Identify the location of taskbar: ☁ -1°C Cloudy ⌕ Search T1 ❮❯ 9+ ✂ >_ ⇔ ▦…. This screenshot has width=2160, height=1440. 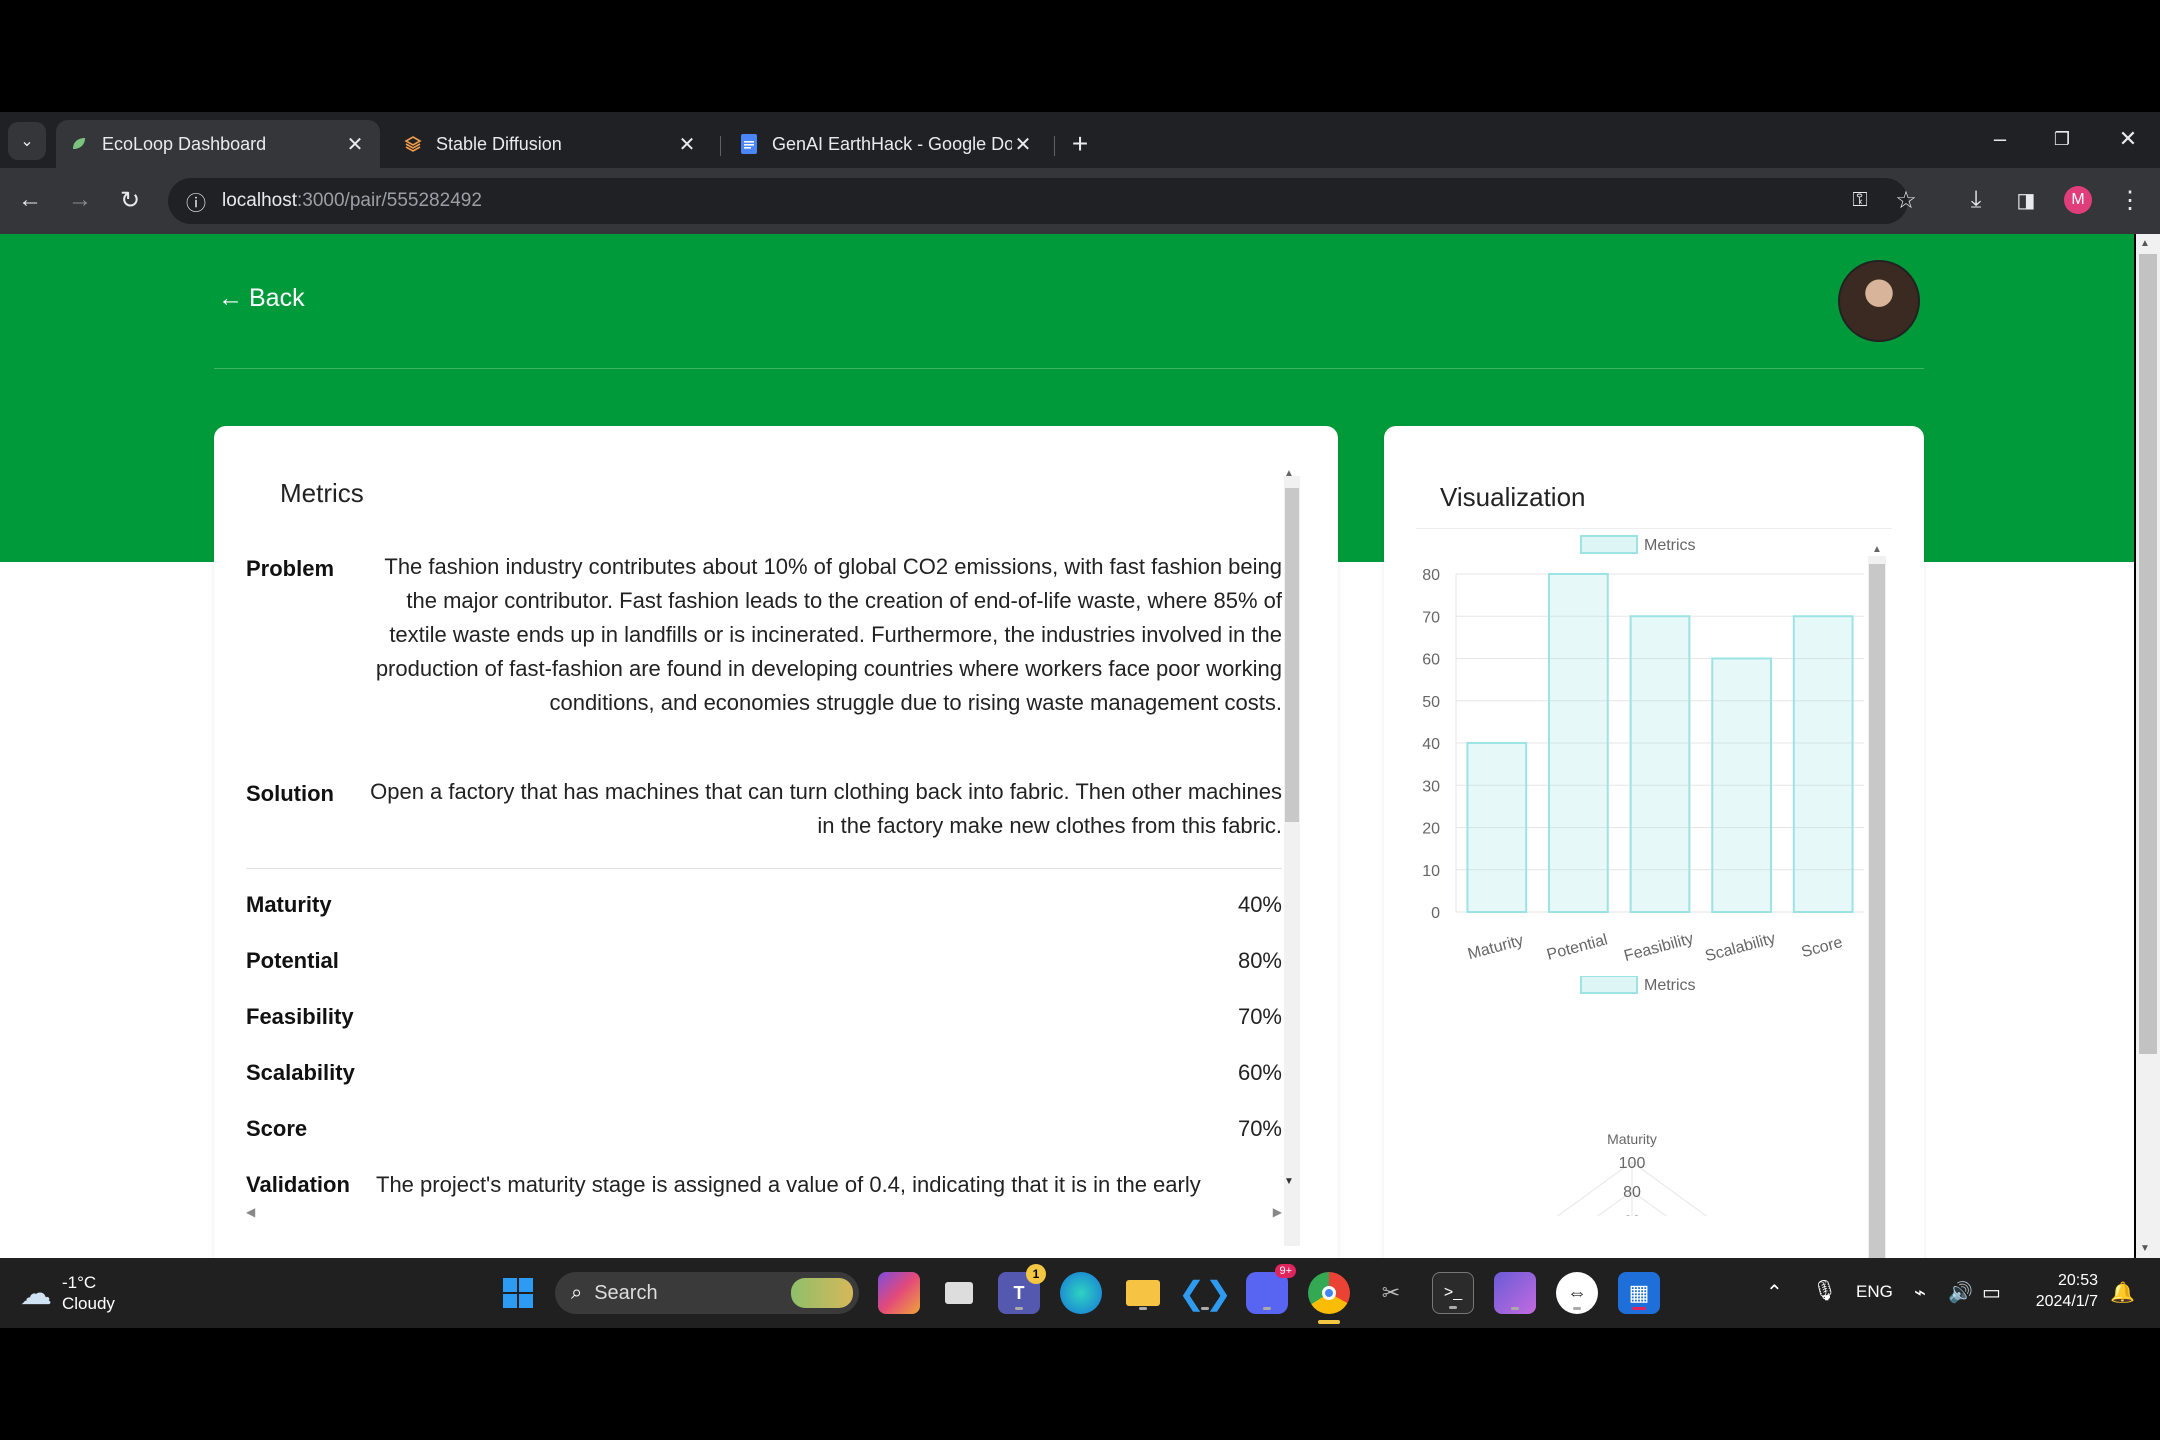
(1080, 1293).